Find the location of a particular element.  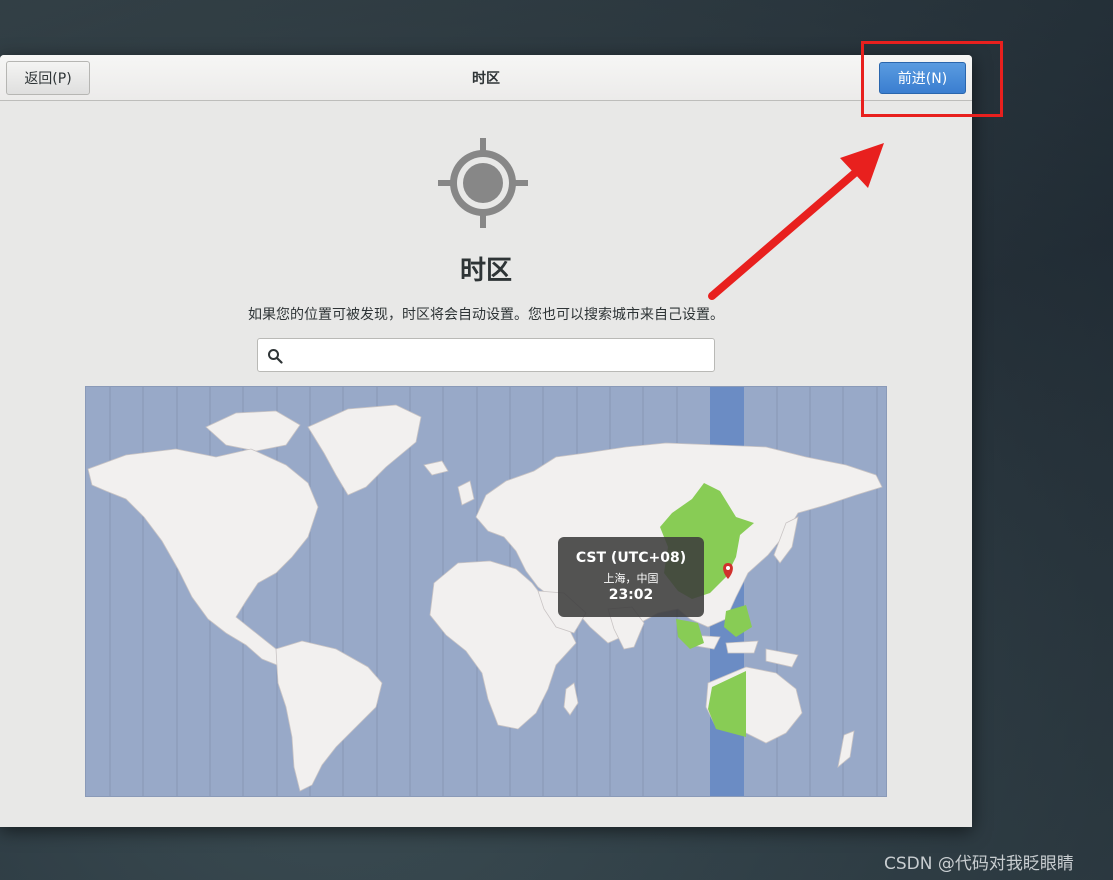

timezone-tooltip: CST (UTC+08) 上海，中国 23:02 is located at coordinates (631, 577).